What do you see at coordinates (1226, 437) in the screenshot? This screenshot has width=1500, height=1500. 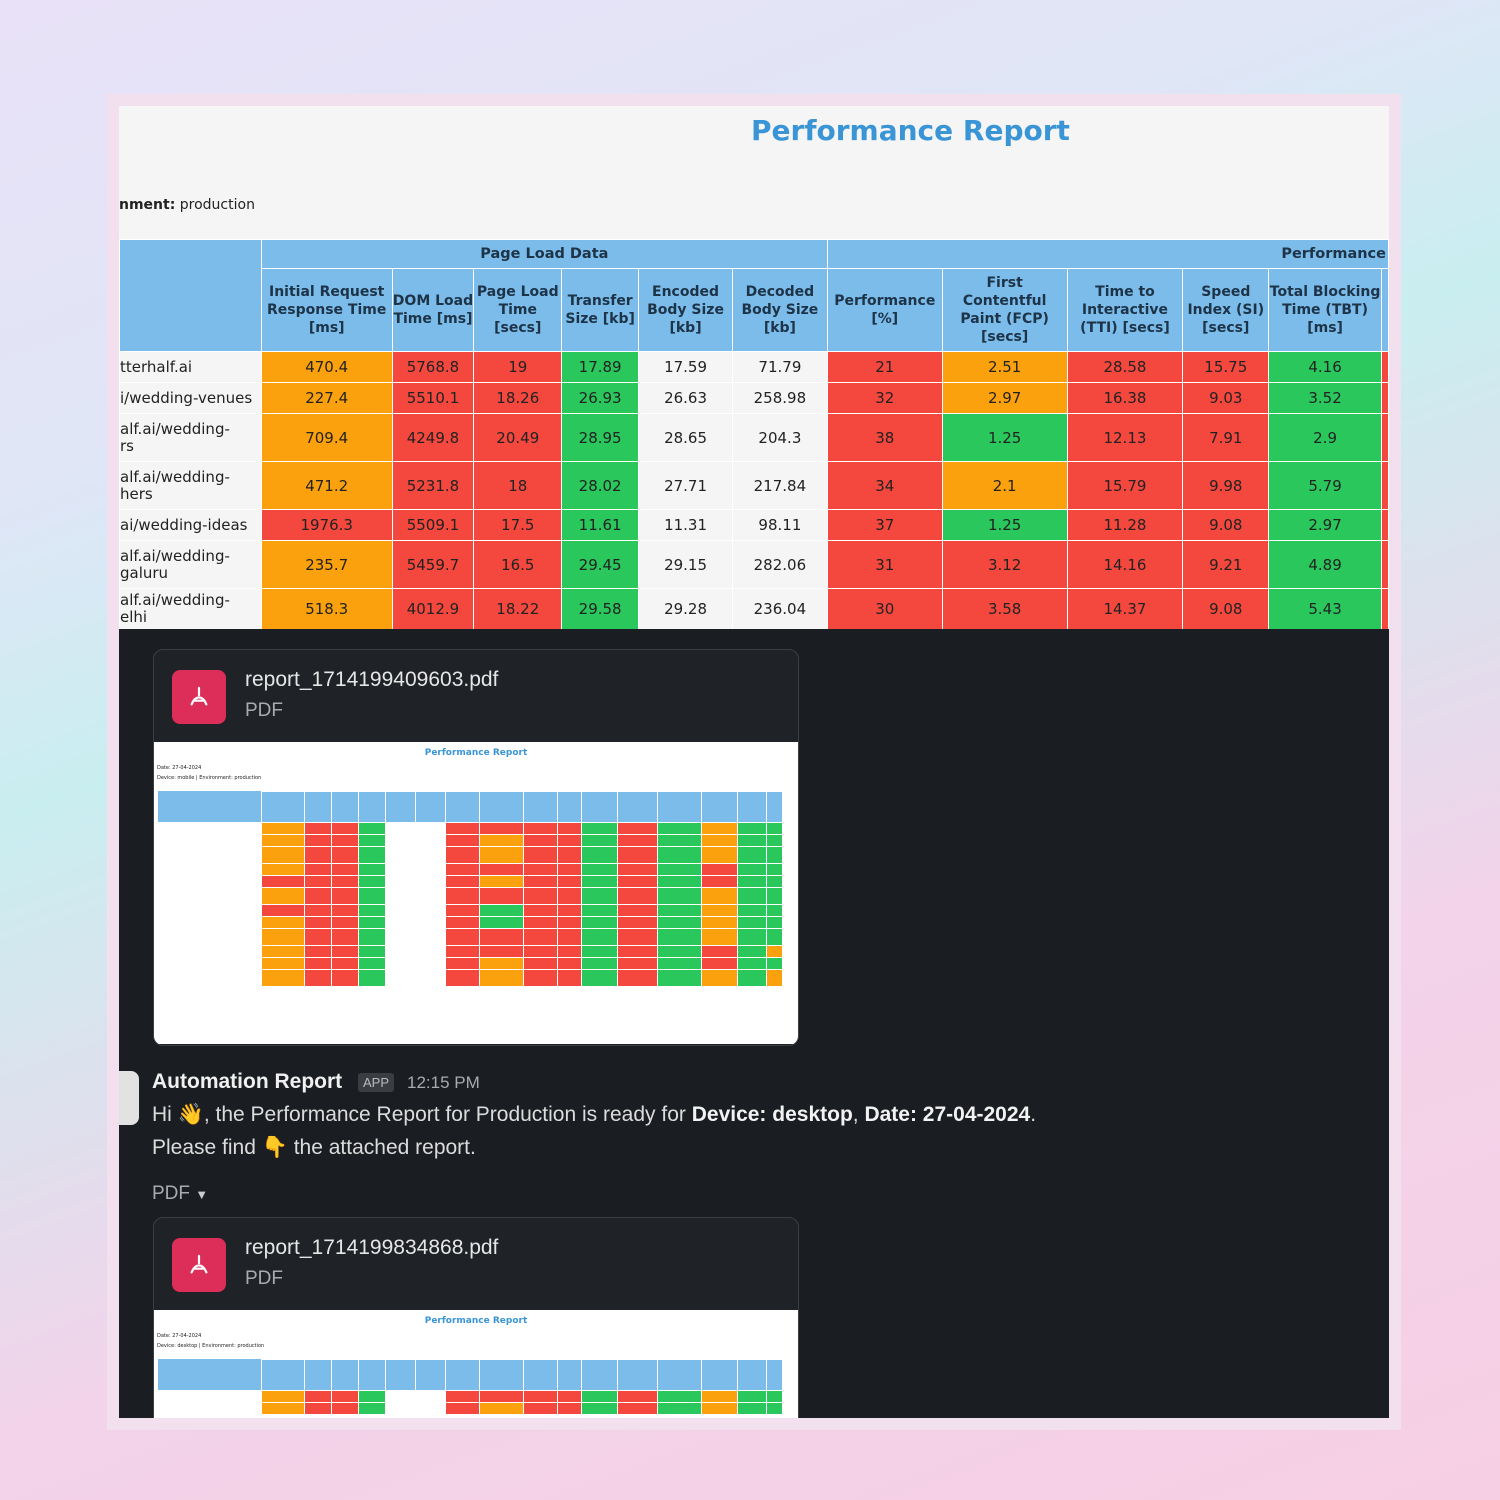 I see `metric-cell: 7.91` at bounding box center [1226, 437].